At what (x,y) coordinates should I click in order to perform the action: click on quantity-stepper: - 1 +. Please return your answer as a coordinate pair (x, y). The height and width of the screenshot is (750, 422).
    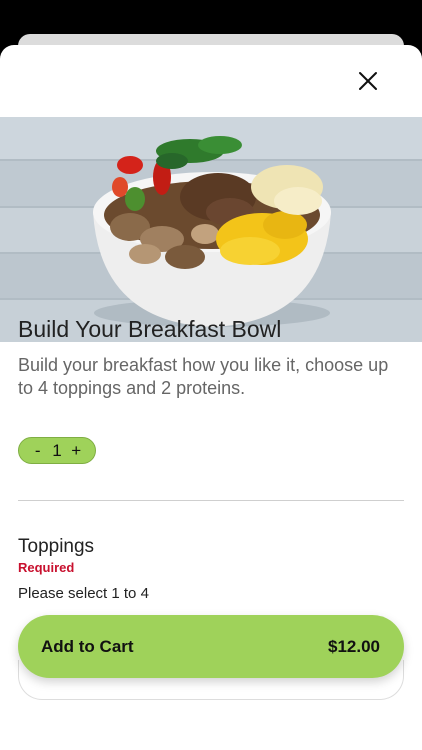
    Looking at the image, I should click on (57, 450).